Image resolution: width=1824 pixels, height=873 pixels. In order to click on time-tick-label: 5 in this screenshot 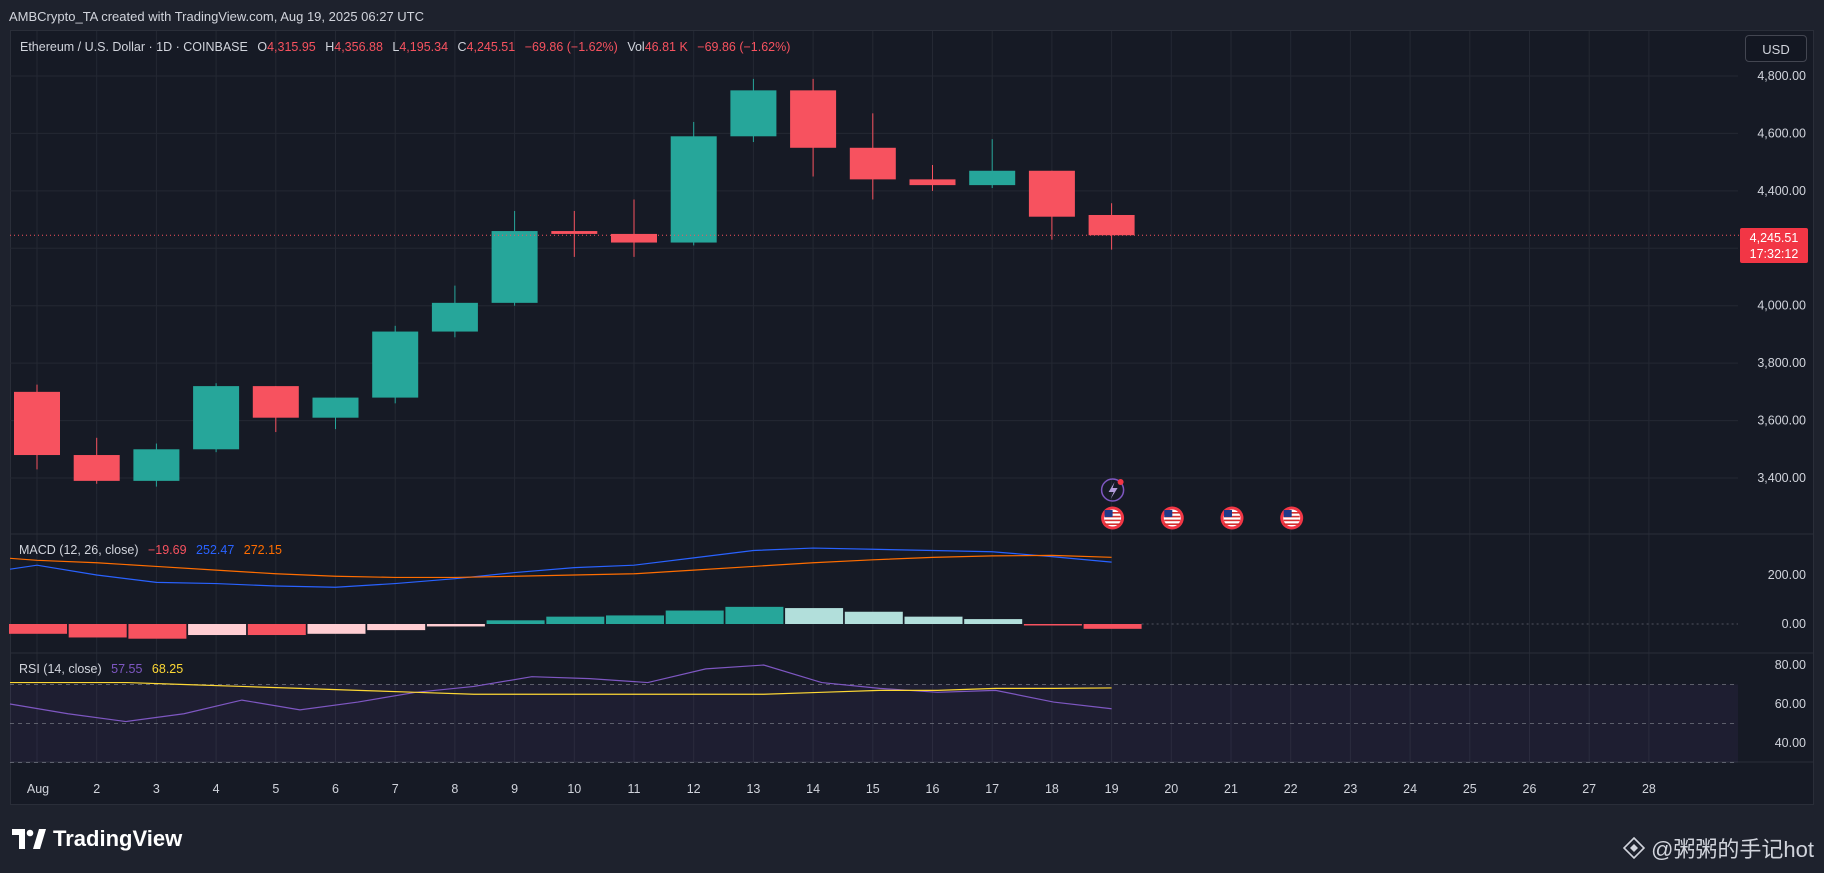, I will do `click(275, 789)`.